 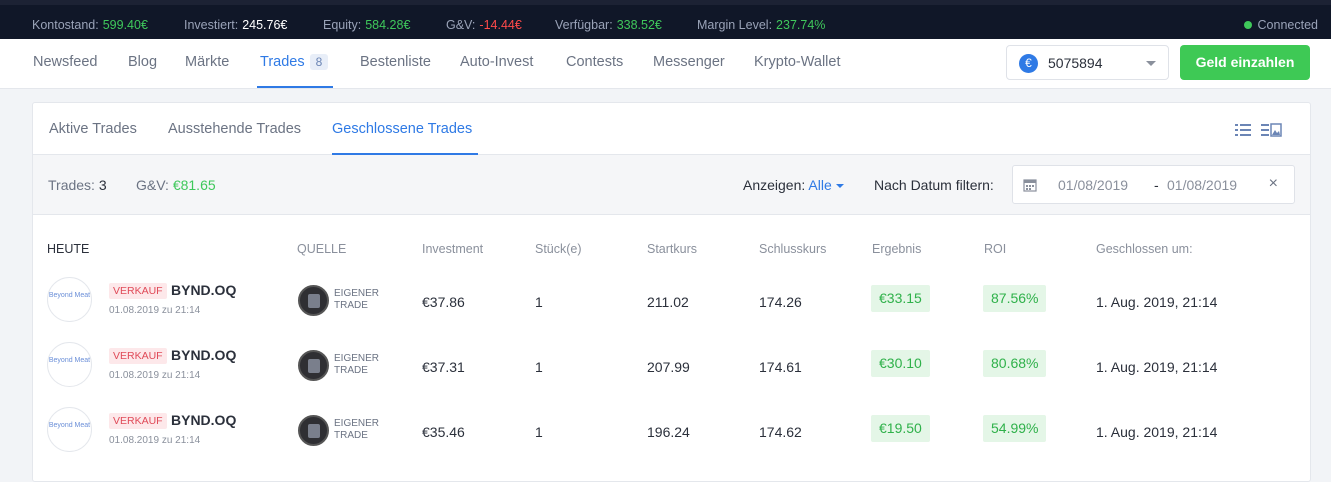 What do you see at coordinates (797, 62) in the screenshot?
I see `nav-krypto-wallet: Krypto-Wallet` at bounding box center [797, 62].